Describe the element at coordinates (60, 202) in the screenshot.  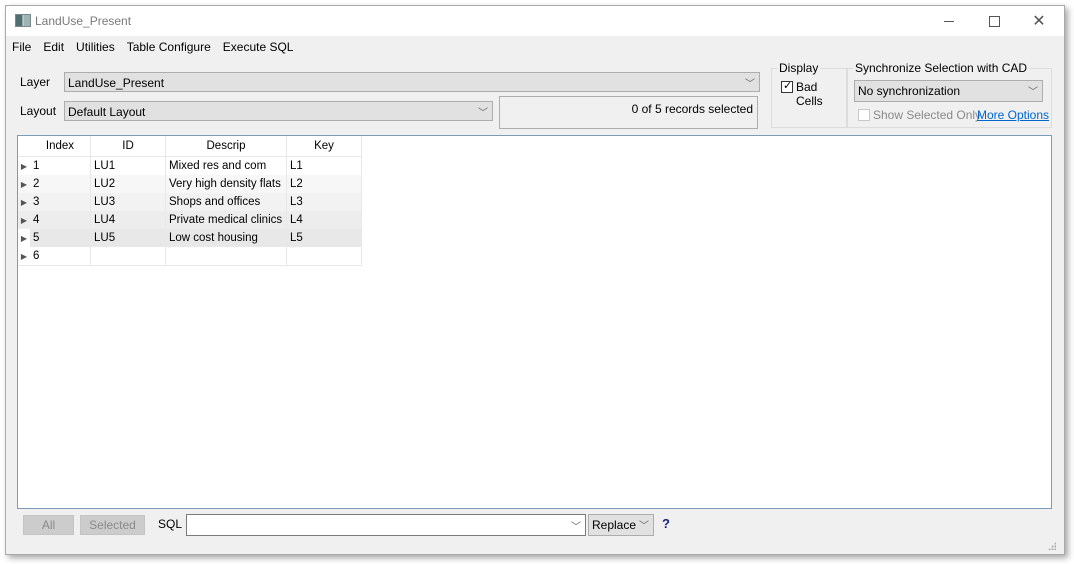
I see `cell-index: 3` at that location.